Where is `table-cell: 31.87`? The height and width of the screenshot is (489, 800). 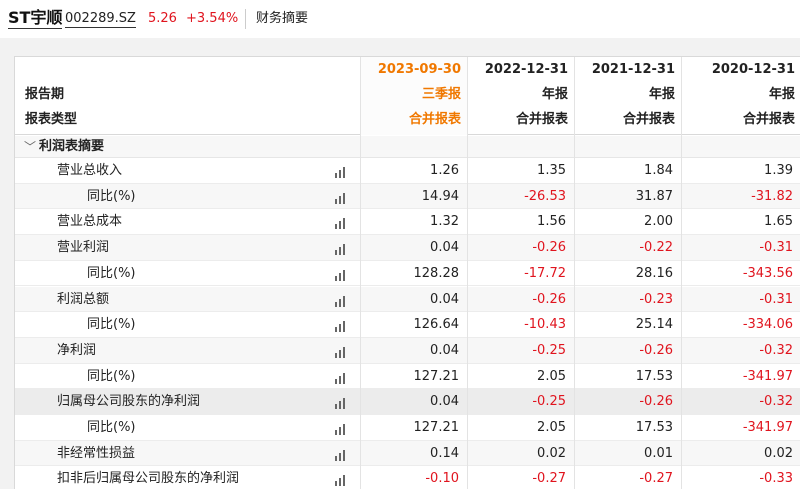
table-cell: 31.87 is located at coordinates (654, 196).